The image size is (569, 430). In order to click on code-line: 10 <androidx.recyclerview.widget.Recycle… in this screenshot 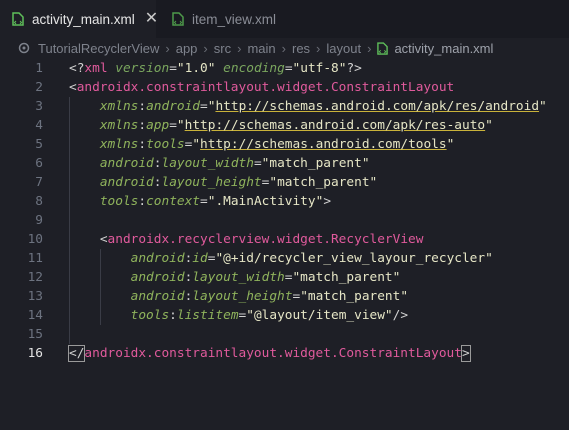, I will do `click(284, 239)`.